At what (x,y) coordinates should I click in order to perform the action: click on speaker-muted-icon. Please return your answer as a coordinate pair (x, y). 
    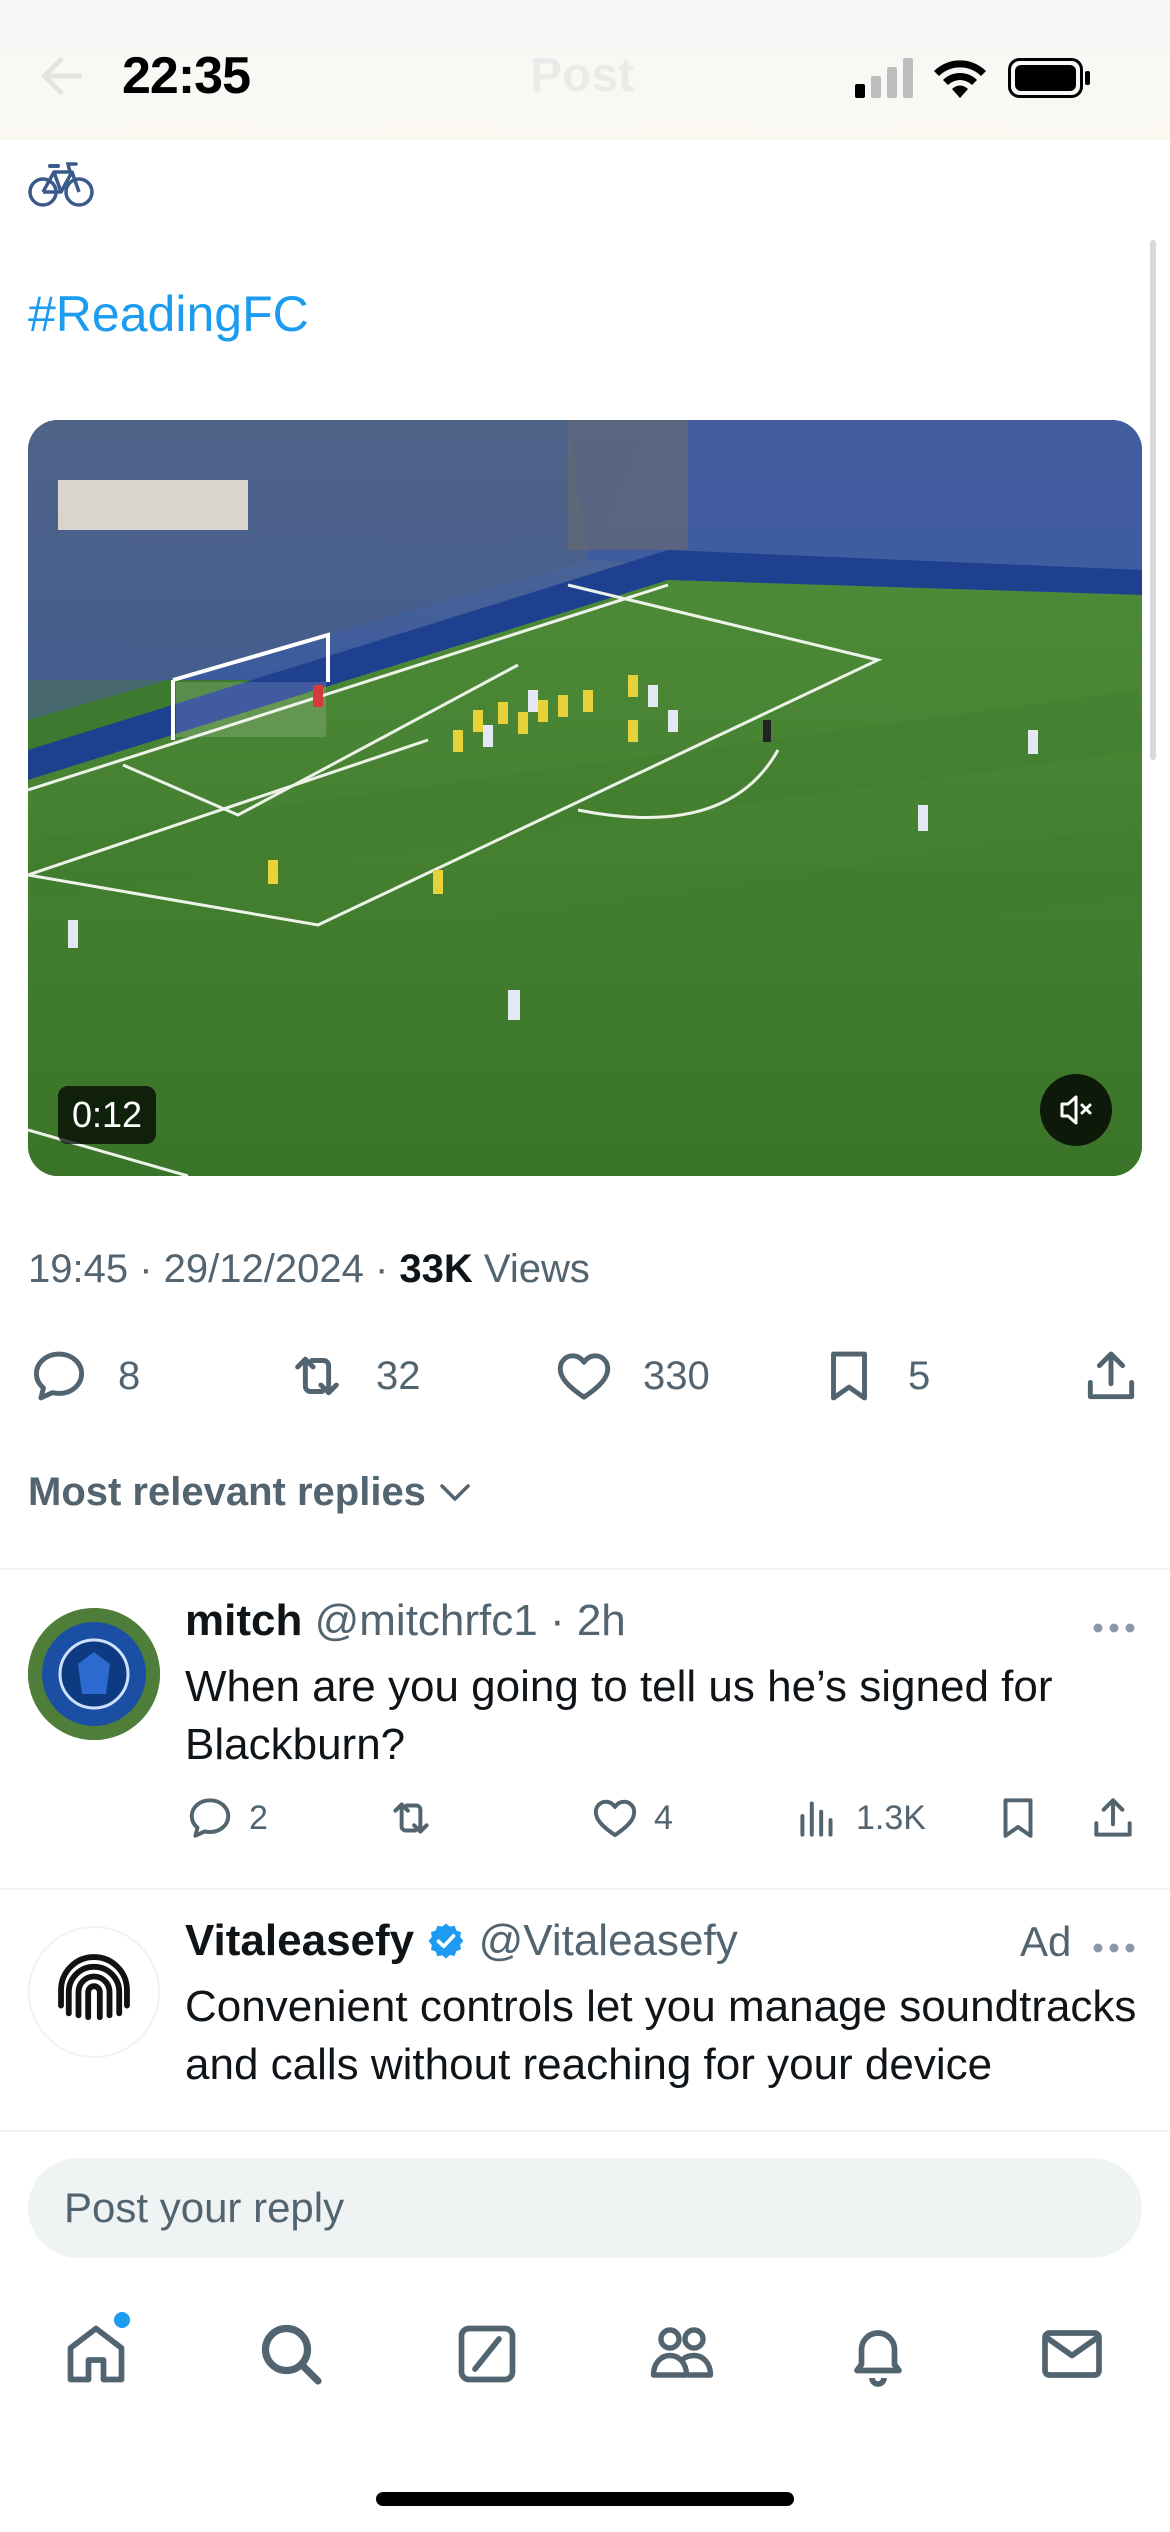
    Looking at the image, I should click on (1076, 1110).